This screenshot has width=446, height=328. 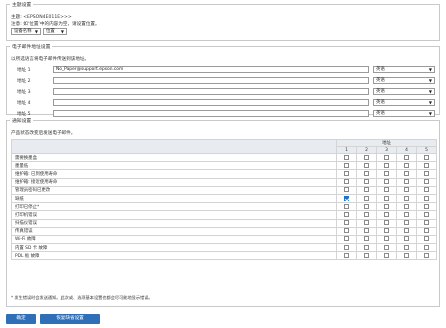 I want to click on address-1-language-select: 英语 ▼, so click(x=404, y=69).